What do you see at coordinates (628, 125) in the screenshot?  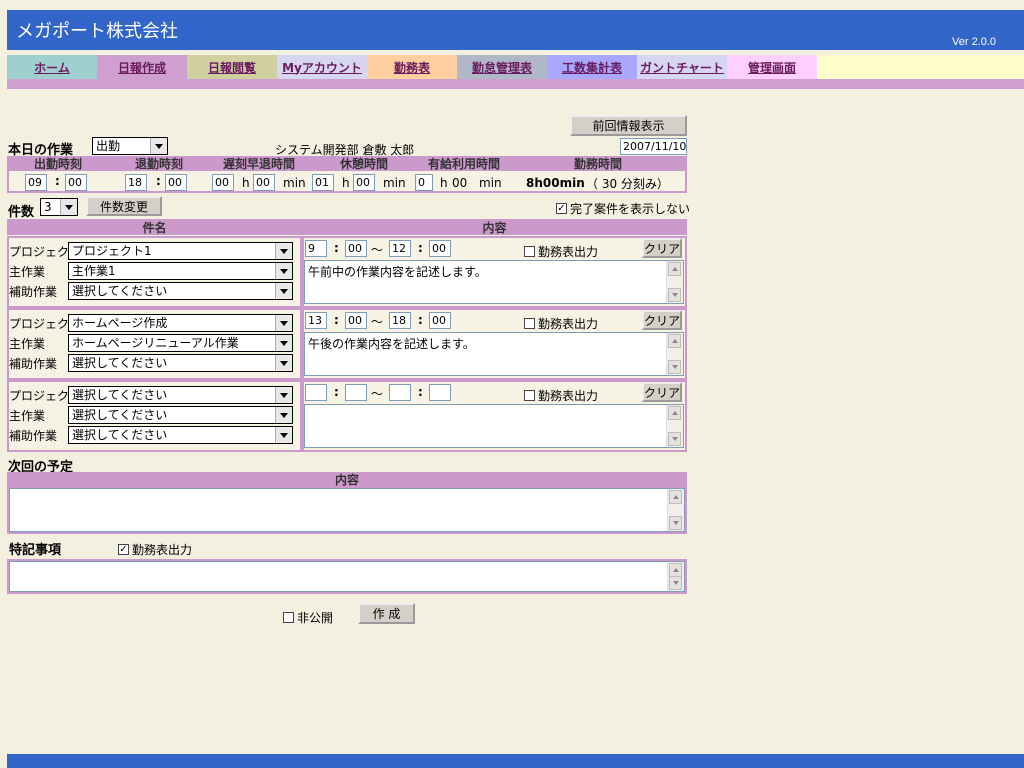 I see `prev-info-button: 前回情報表示` at bounding box center [628, 125].